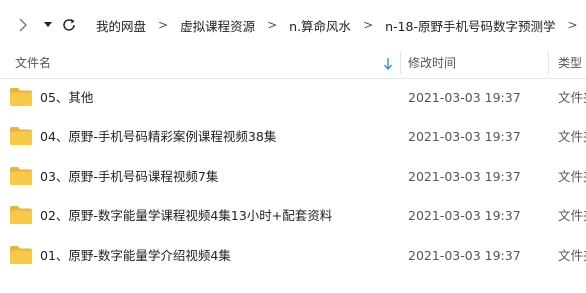 This screenshot has width=586, height=293. I want to click on chevron-right-icon, so click(23, 25).